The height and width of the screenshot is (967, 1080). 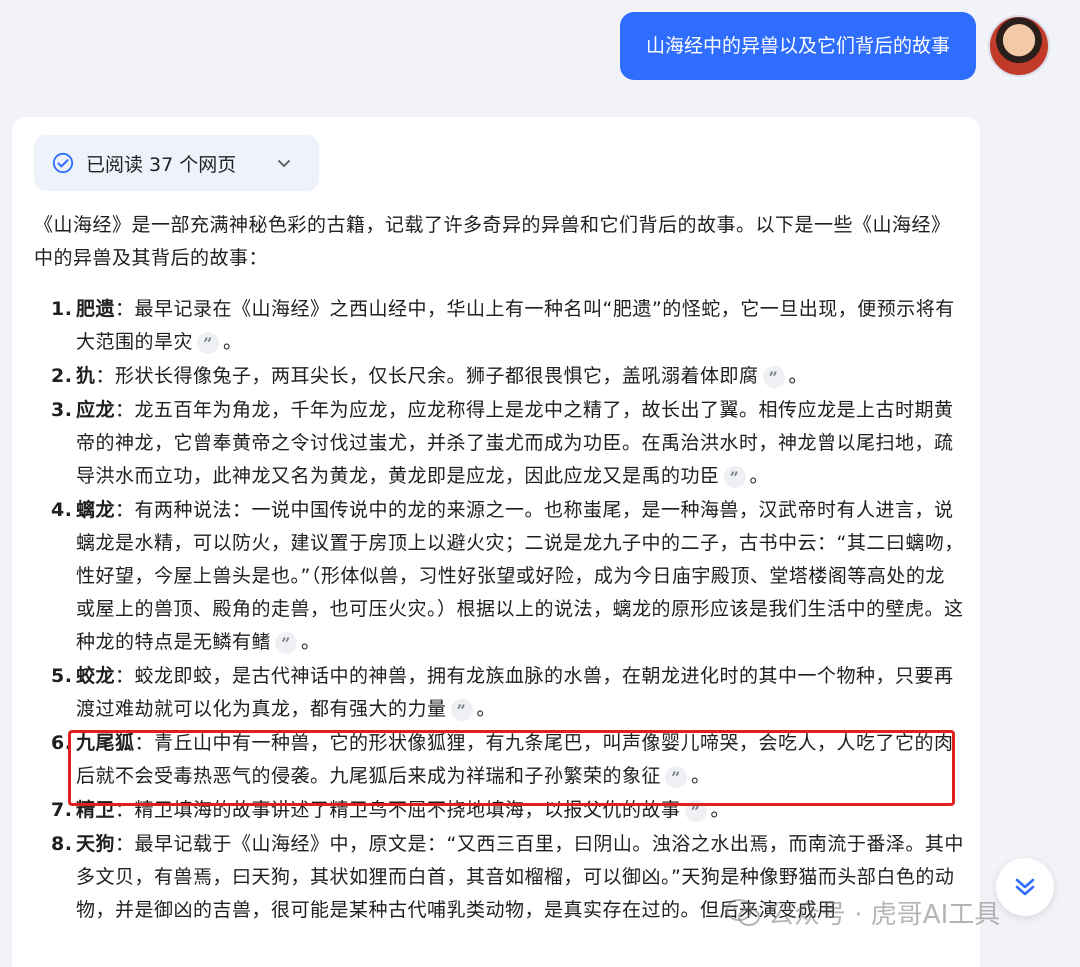 I want to click on item-term: 天狗, so click(x=96, y=844).